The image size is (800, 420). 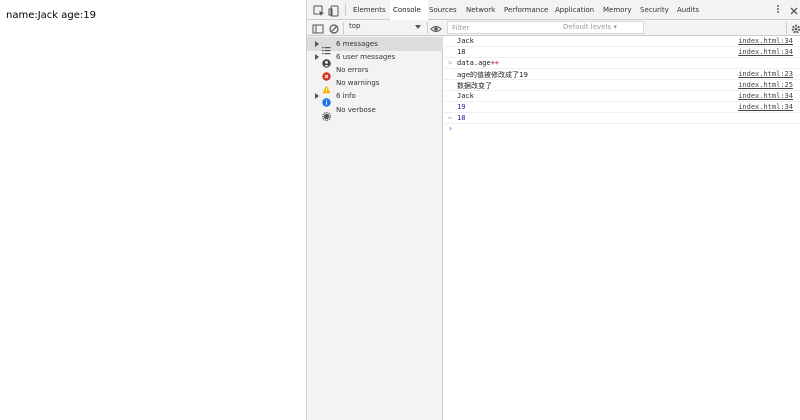 What do you see at coordinates (326, 113) in the screenshot?
I see `verbose-icon` at bounding box center [326, 113].